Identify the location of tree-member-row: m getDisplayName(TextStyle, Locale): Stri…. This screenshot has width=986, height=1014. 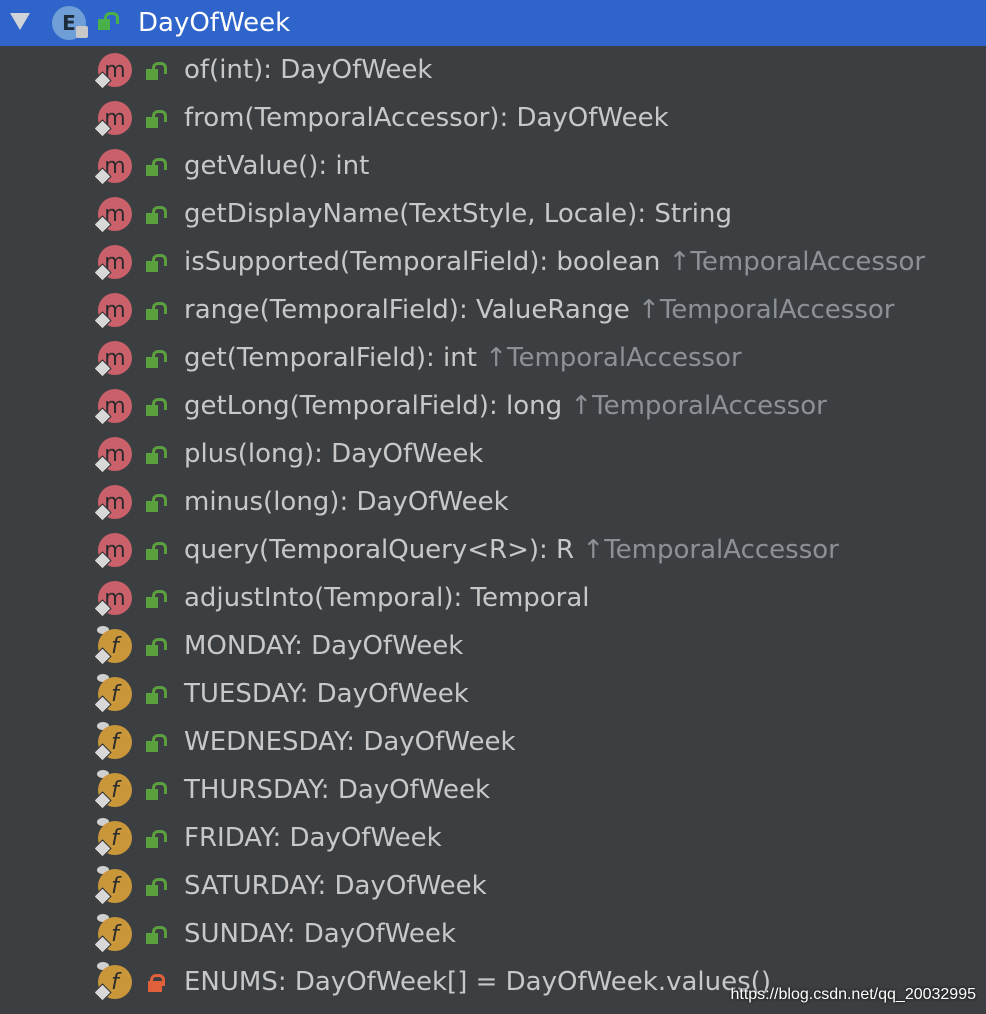
(493, 214).